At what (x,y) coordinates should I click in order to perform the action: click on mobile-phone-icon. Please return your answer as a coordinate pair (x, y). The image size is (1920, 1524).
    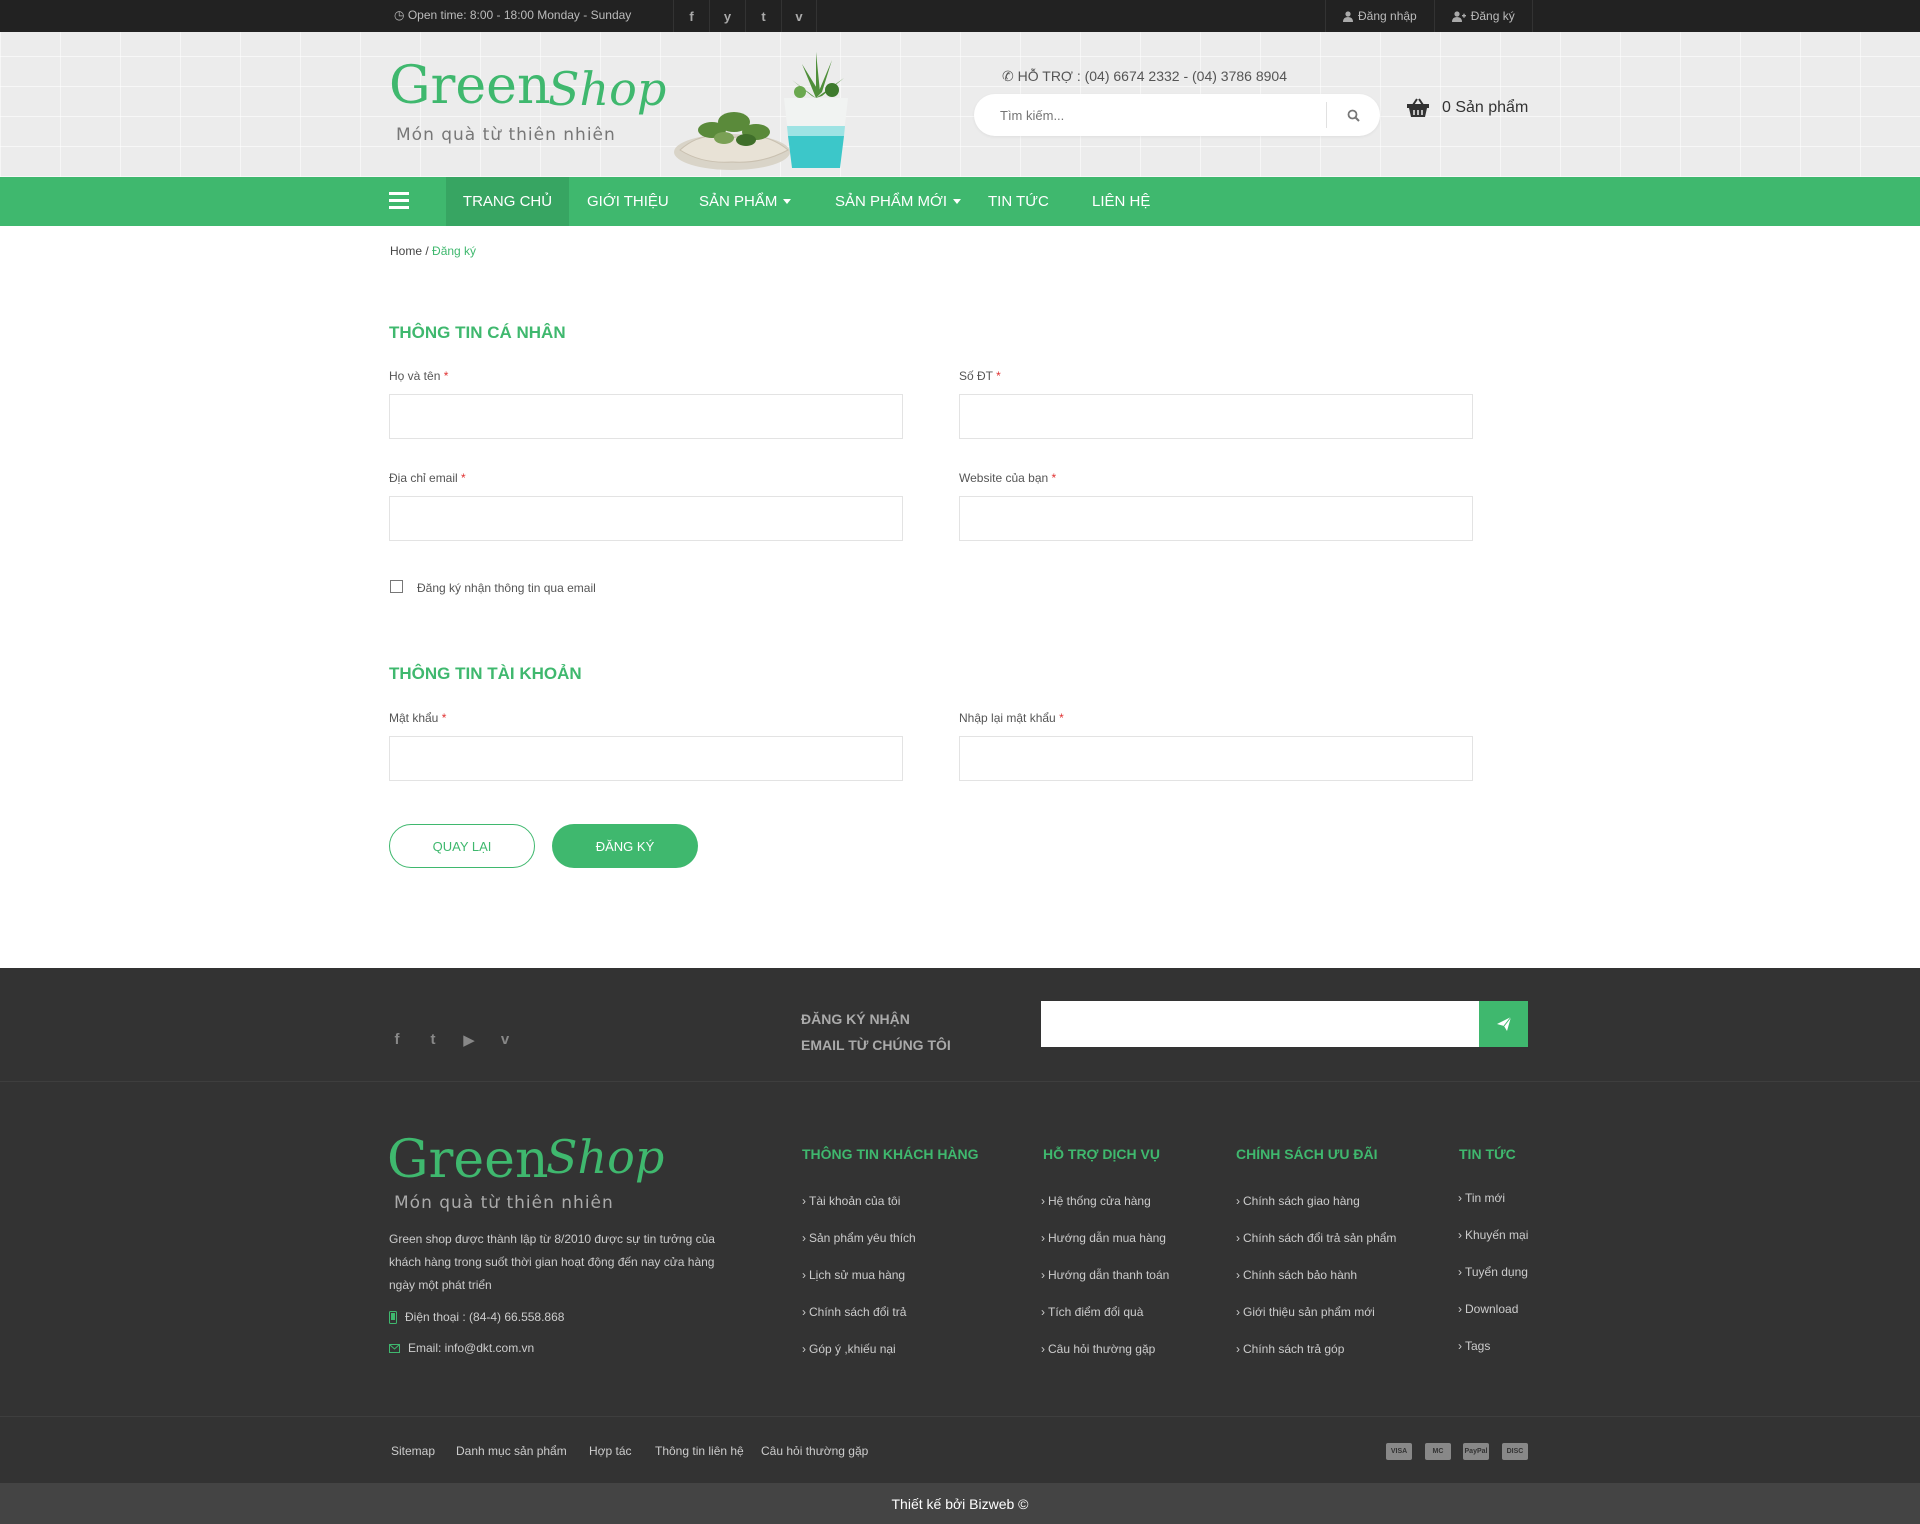
    Looking at the image, I should click on (393, 1317).